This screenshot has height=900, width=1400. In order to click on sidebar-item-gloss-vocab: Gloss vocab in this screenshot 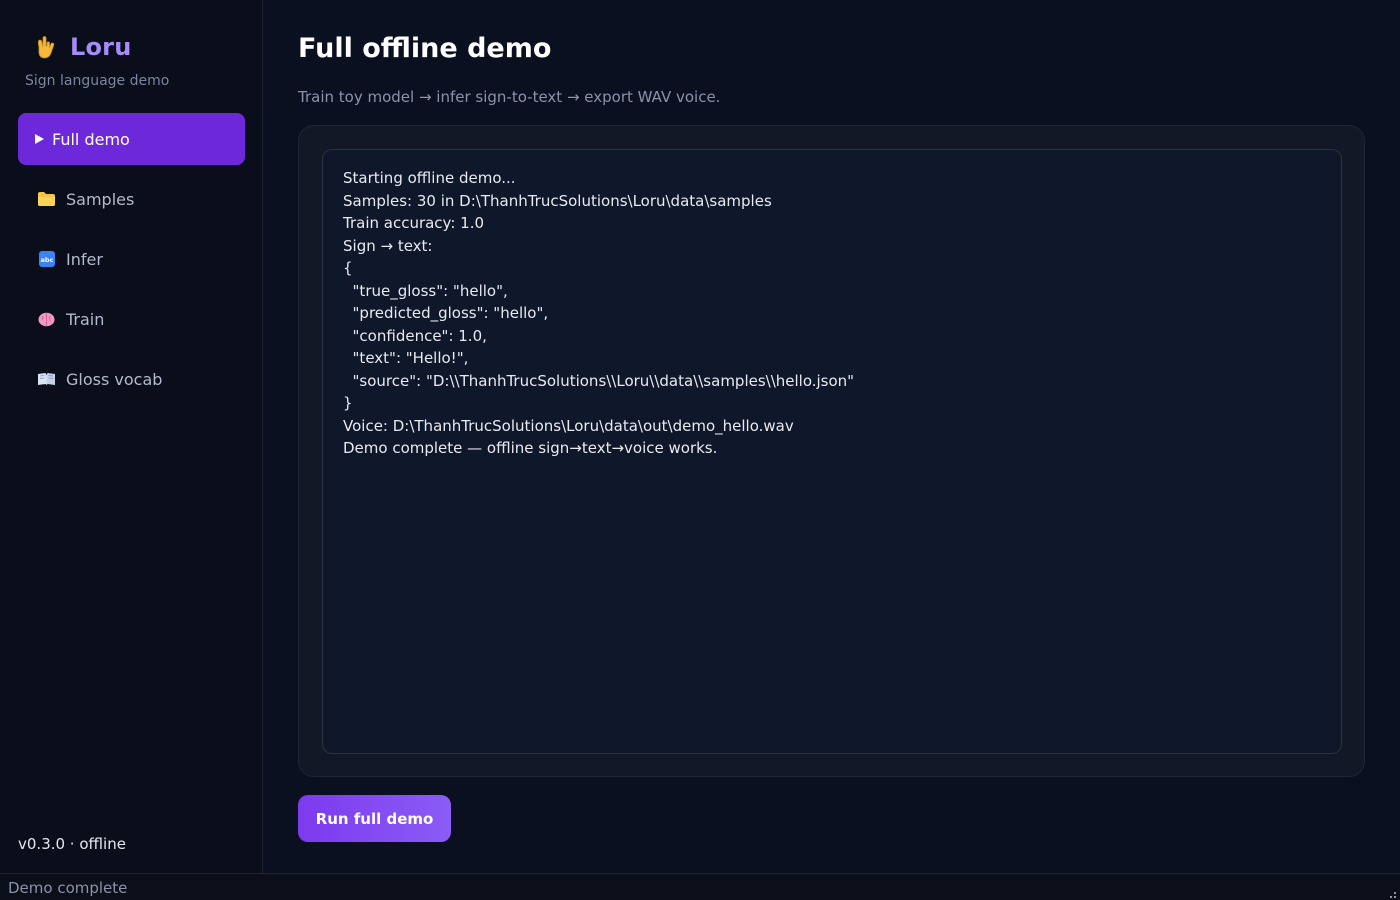, I will do `click(131, 379)`.